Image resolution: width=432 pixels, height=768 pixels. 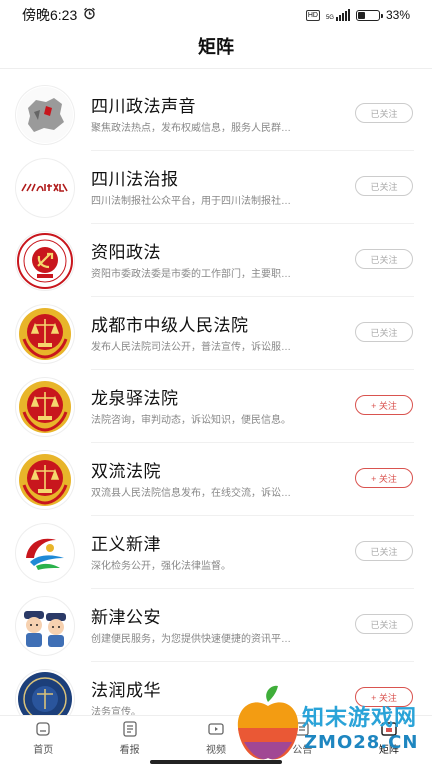 I want to click on procuratorate-logo-icon, so click(x=45, y=553).